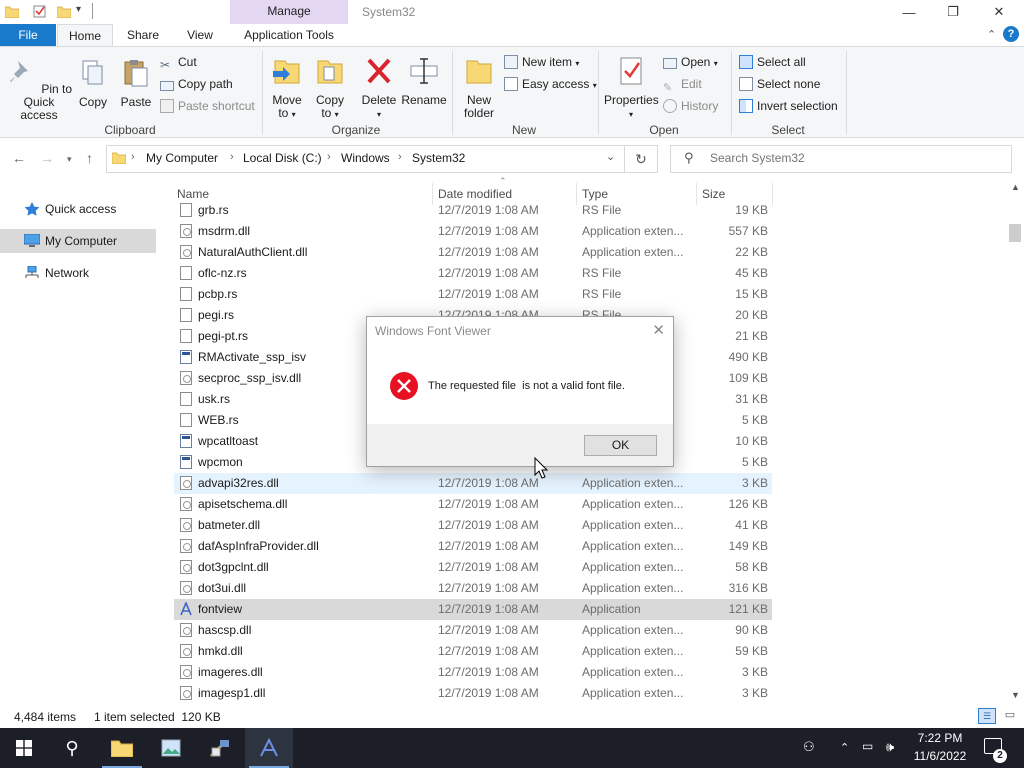 The height and width of the screenshot is (768, 1024). Describe the element at coordinates (751, 252) in the screenshot. I see `file-size: 22 KB` at that location.